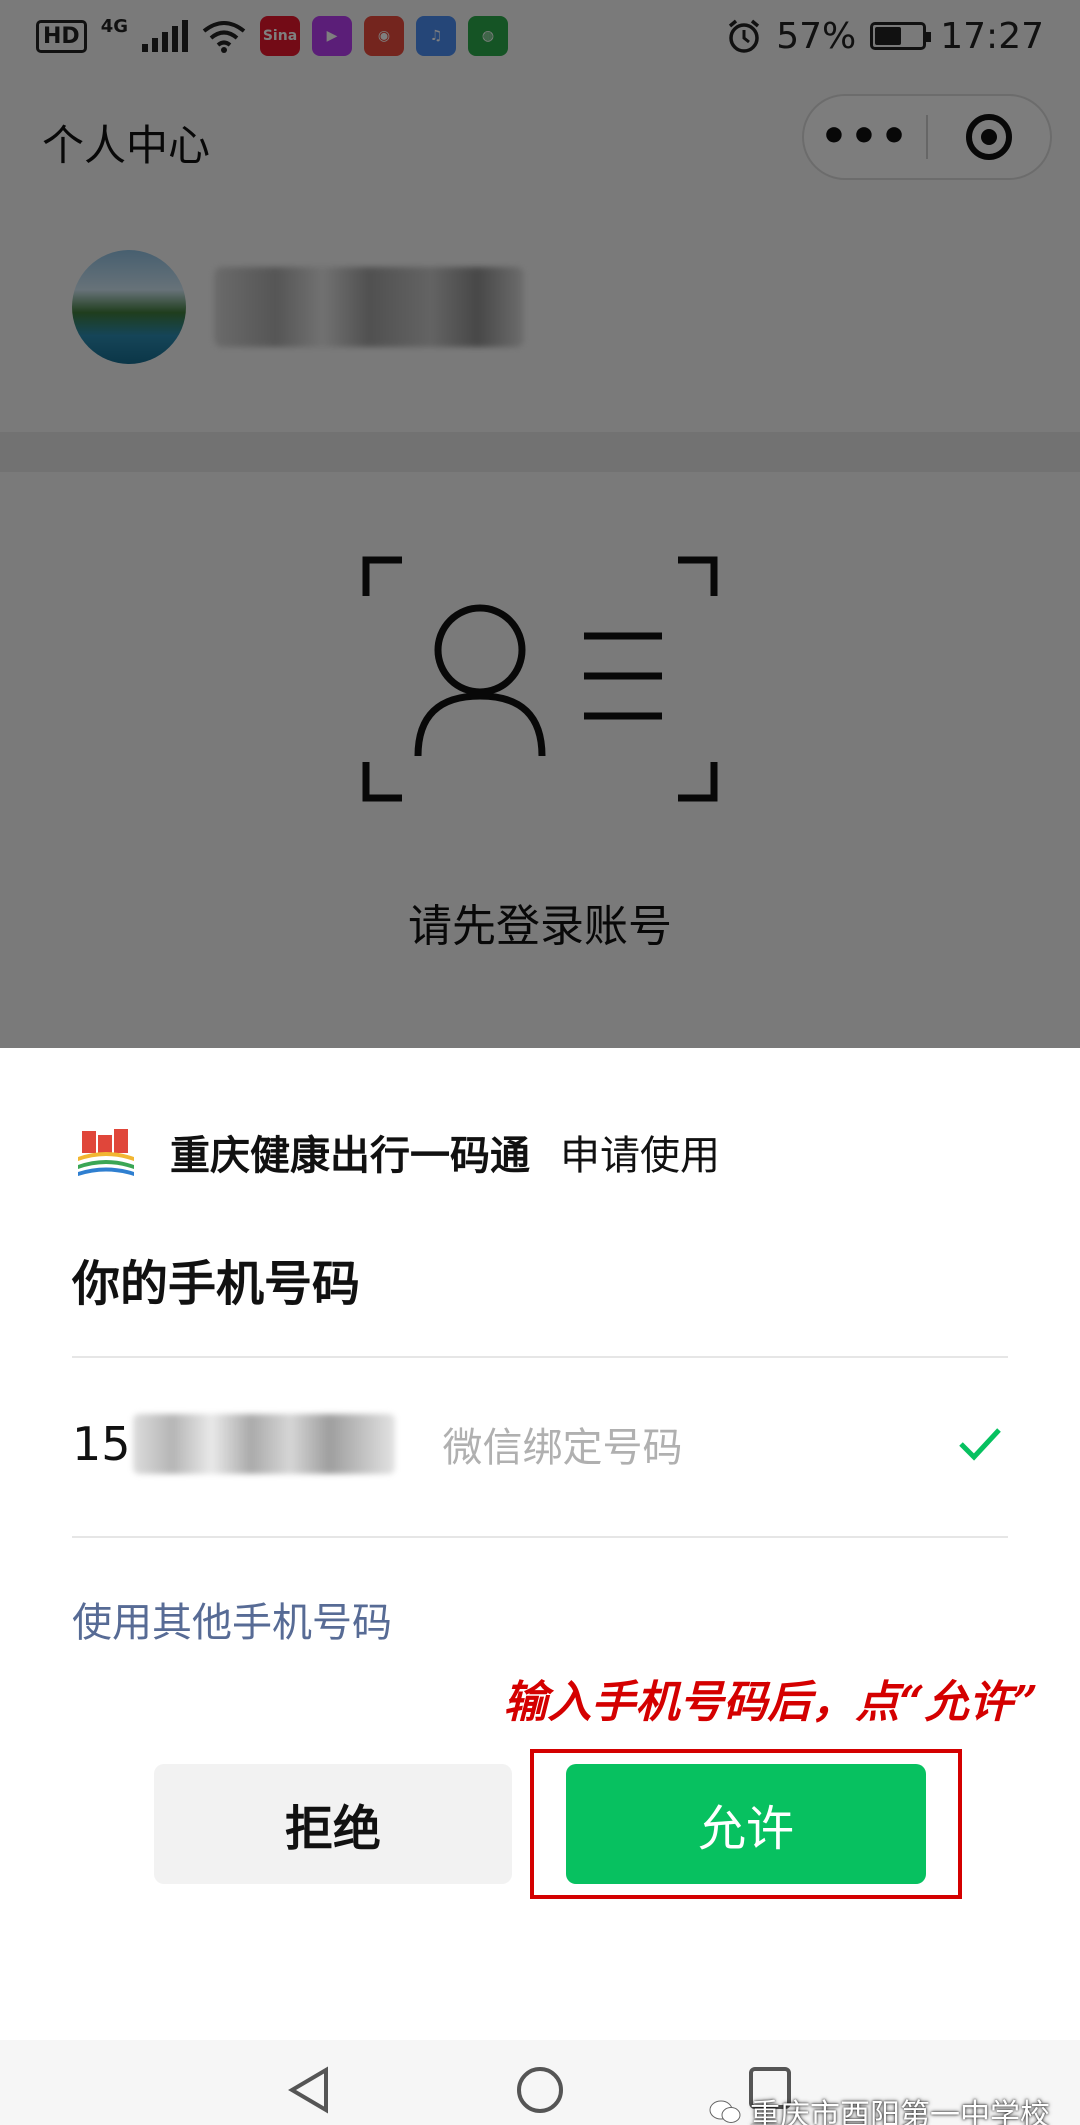 The width and height of the screenshot is (1080, 2125). What do you see at coordinates (562, 1448) in the screenshot?
I see `phone-tag: 微信绑定号码` at bounding box center [562, 1448].